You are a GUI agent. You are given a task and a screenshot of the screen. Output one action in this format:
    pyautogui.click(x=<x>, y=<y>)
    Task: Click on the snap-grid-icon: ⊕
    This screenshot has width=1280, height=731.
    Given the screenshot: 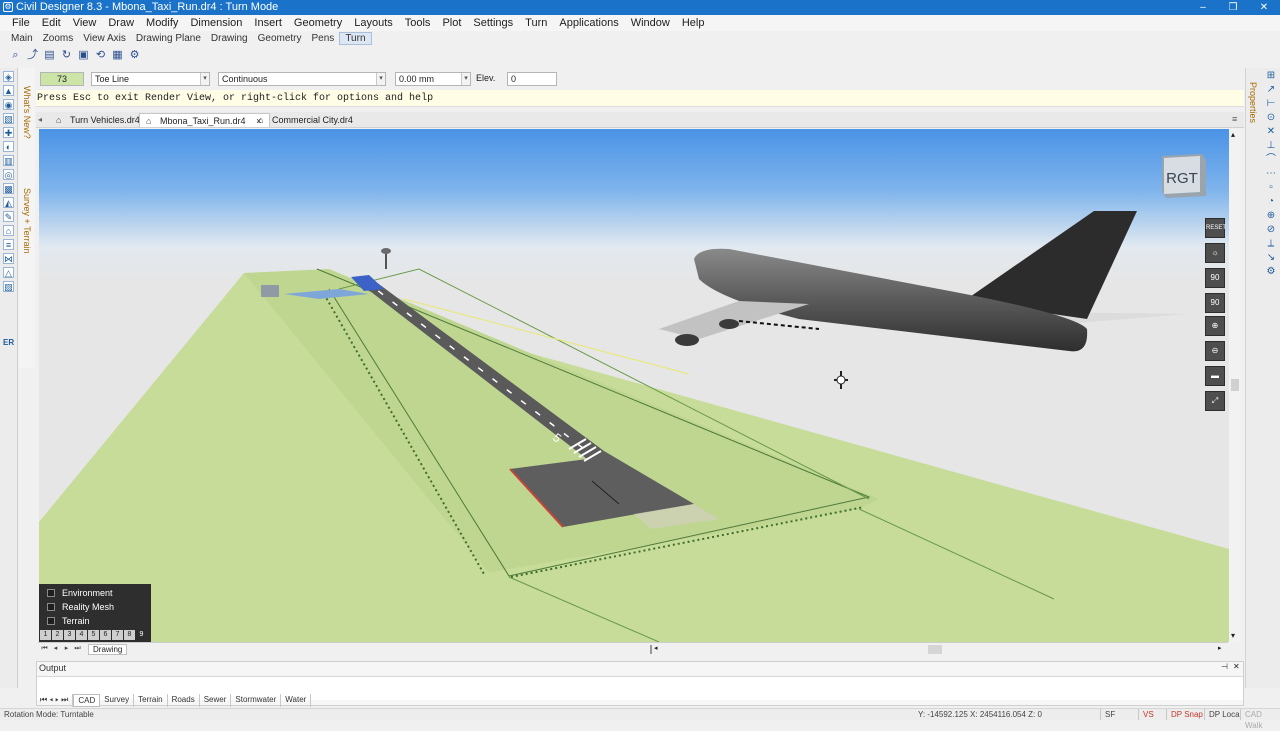 What is the action you would take?
    pyautogui.click(x=1271, y=216)
    